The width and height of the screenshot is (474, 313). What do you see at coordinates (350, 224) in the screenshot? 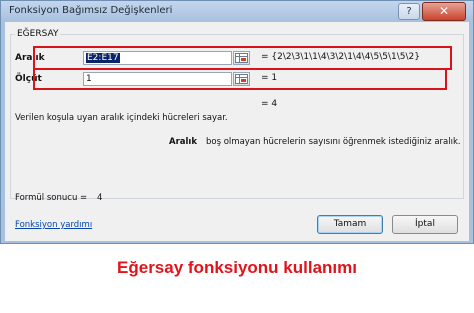
I see `ok-button: Tamam` at bounding box center [350, 224].